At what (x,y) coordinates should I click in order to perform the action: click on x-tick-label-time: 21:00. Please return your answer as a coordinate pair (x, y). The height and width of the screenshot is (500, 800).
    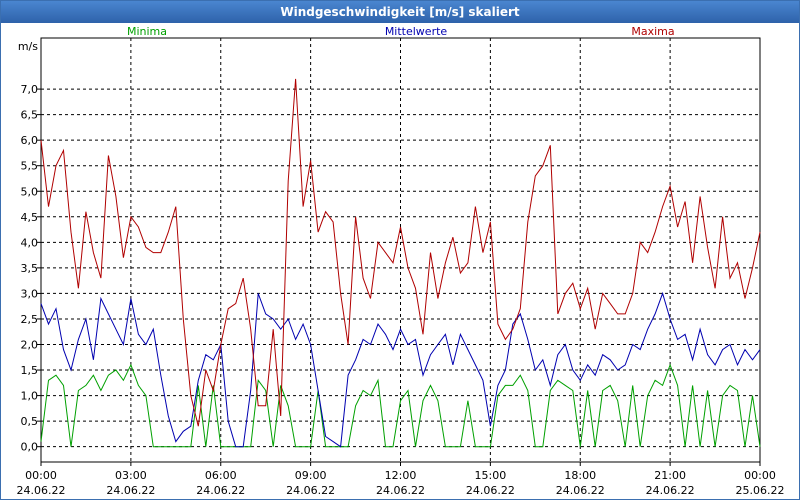
    Looking at the image, I should click on (670, 475).